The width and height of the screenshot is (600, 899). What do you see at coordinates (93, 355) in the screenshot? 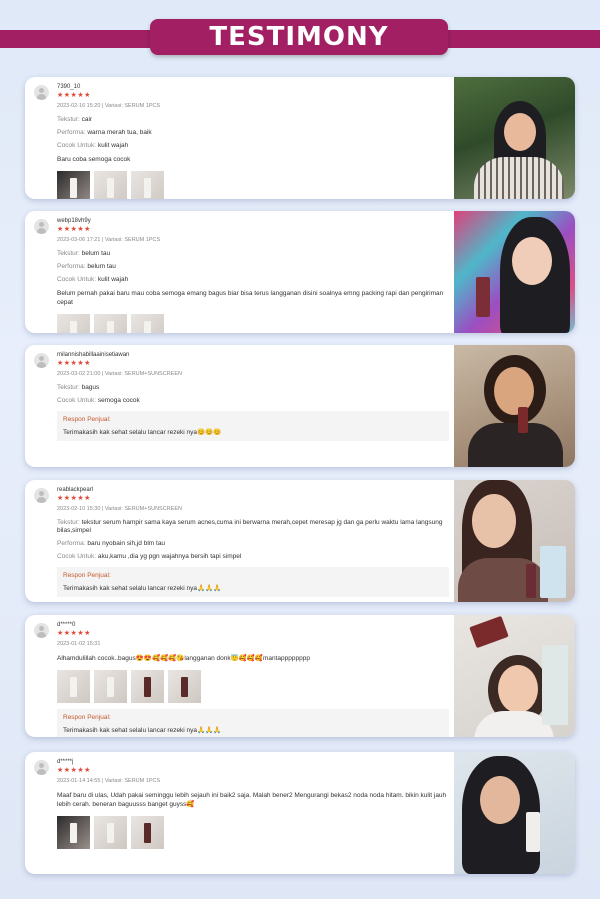
I see `reviewer-name: milannishabillaainisetiawan` at bounding box center [93, 355].